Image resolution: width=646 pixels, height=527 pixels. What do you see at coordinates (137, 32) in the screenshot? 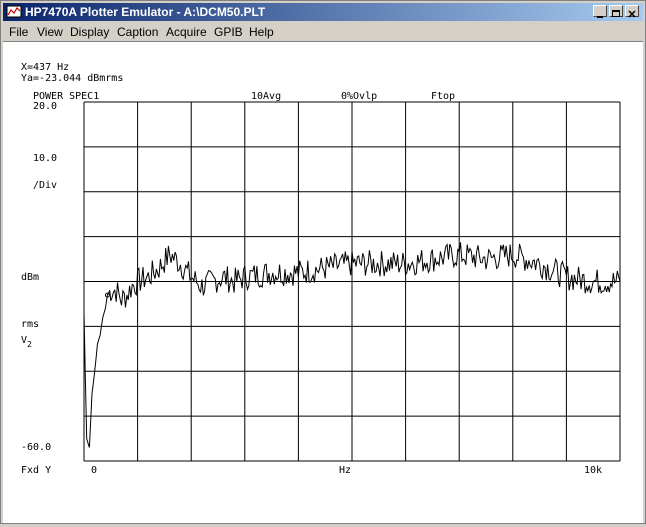
I see `menu-caption: Caption` at bounding box center [137, 32].